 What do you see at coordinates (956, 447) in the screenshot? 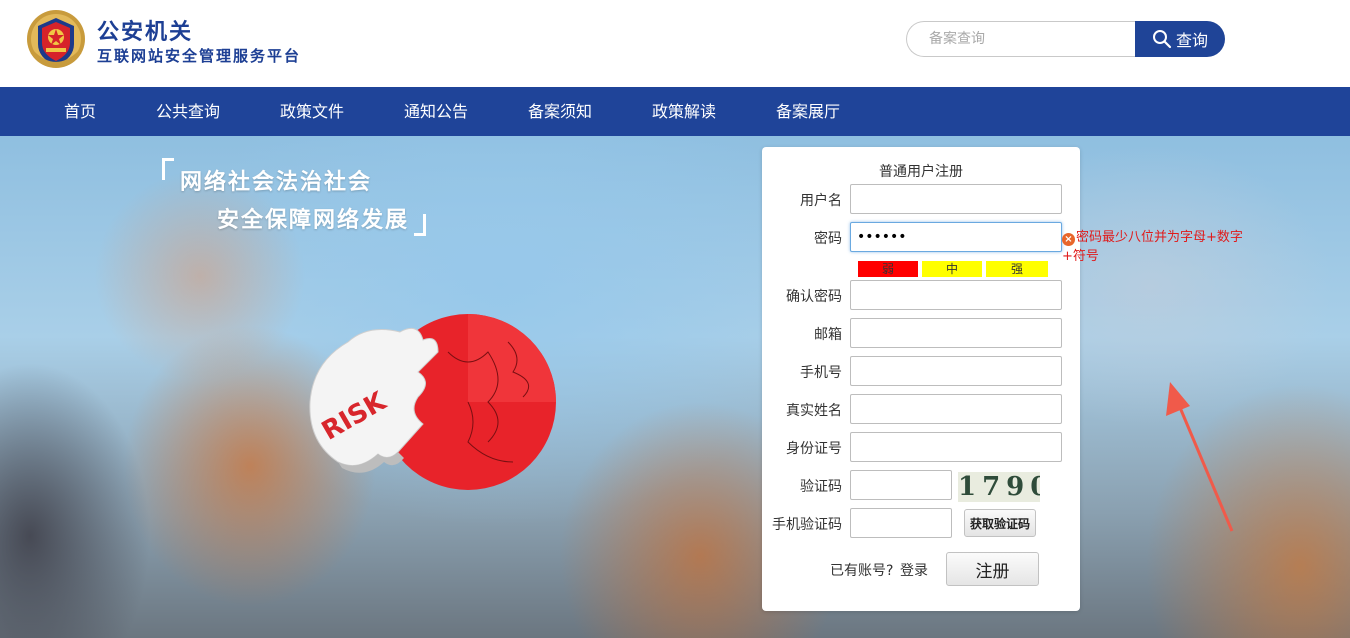
I see `id-number-field` at bounding box center [956, 447].